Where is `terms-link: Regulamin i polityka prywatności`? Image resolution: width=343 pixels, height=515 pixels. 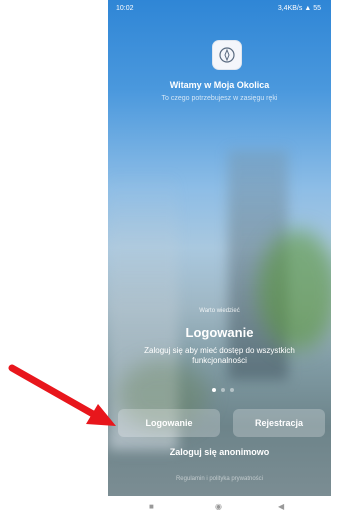
terms-link: Regulamin i polityka prywatności is located at coordinates (219, 479).